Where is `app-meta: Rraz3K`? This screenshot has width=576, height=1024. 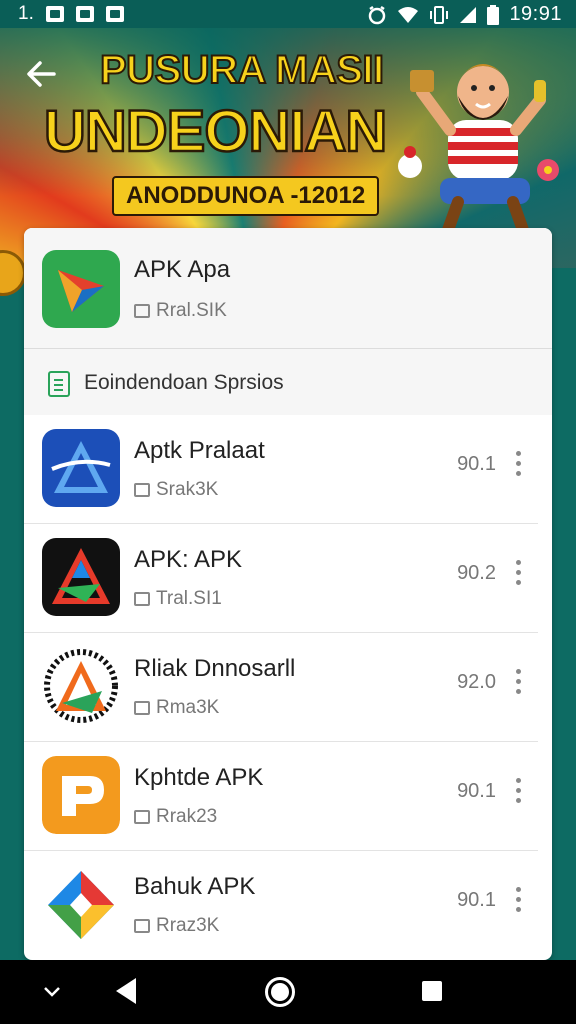
app-meta: Rraz3K is located at coordinates (176, 926).